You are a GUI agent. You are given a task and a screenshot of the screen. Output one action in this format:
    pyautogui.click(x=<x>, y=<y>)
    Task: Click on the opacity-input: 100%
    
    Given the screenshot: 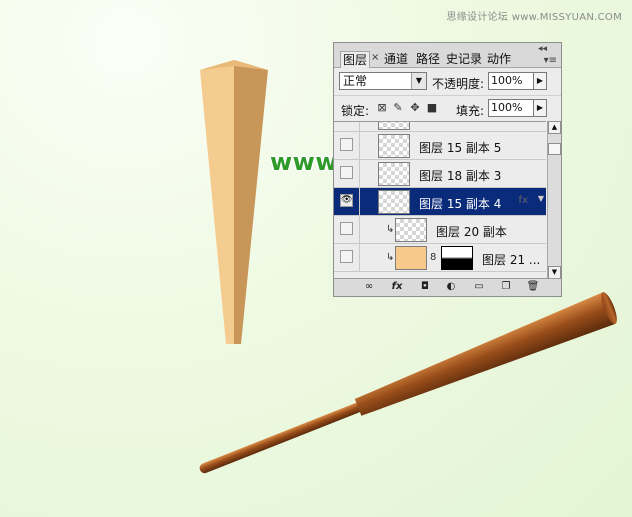 What is the action you would take?
    pyautogui.click(x=511, y=81)
    